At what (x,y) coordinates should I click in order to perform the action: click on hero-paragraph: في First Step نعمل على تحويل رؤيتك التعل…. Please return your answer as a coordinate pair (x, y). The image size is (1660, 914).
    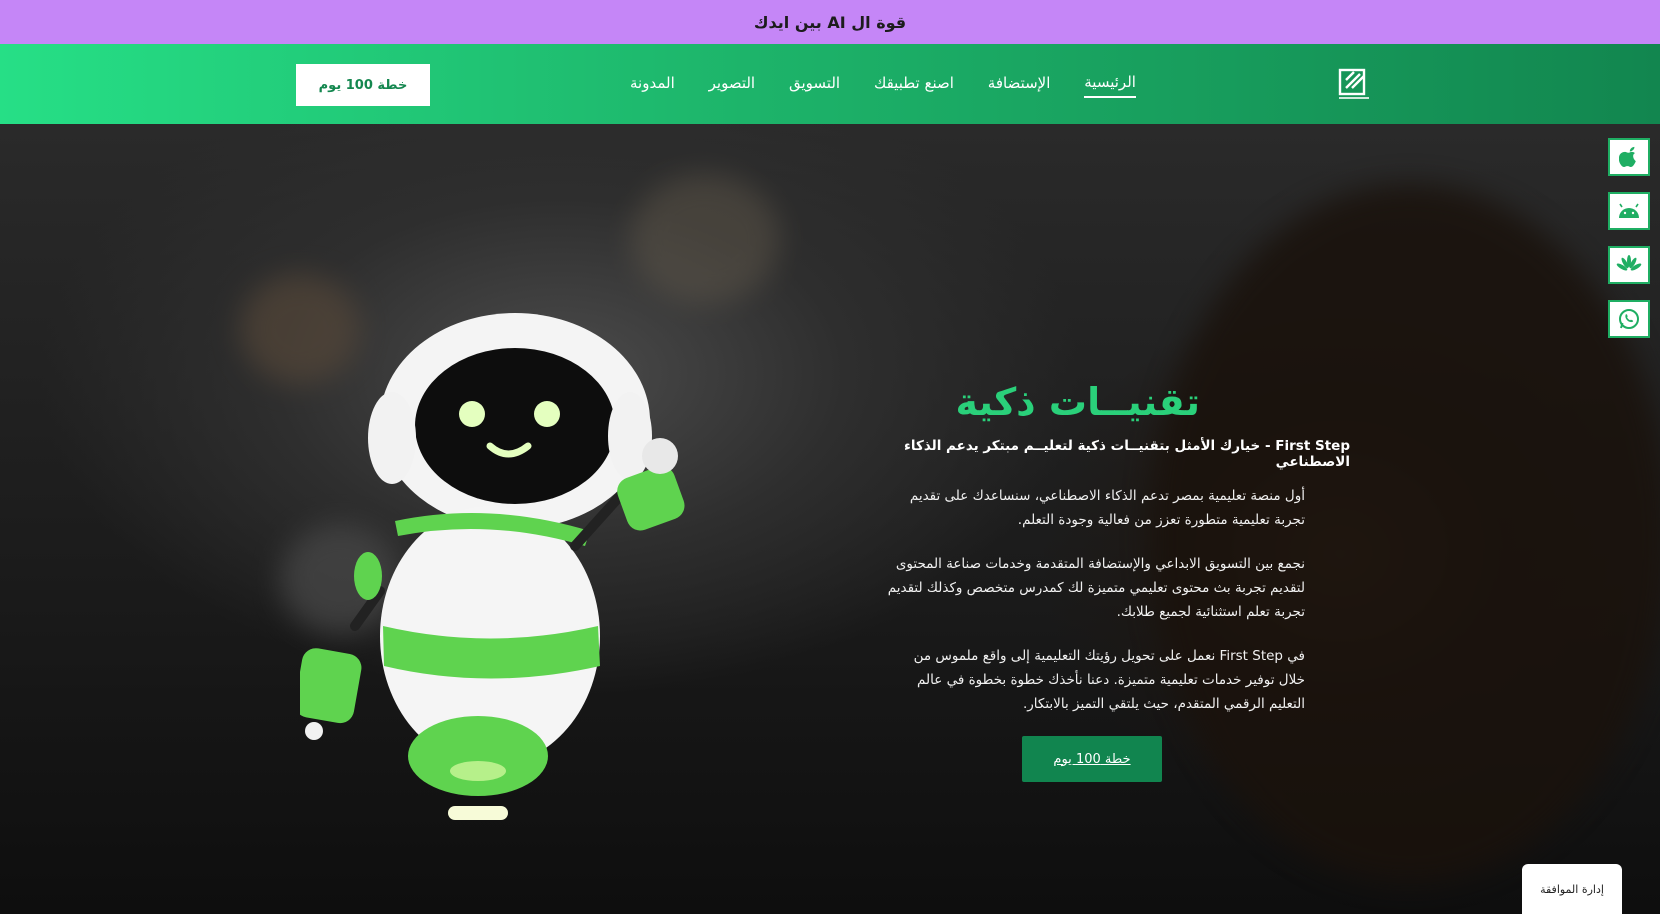
    Looking at the image, I should click on (1109, 680).